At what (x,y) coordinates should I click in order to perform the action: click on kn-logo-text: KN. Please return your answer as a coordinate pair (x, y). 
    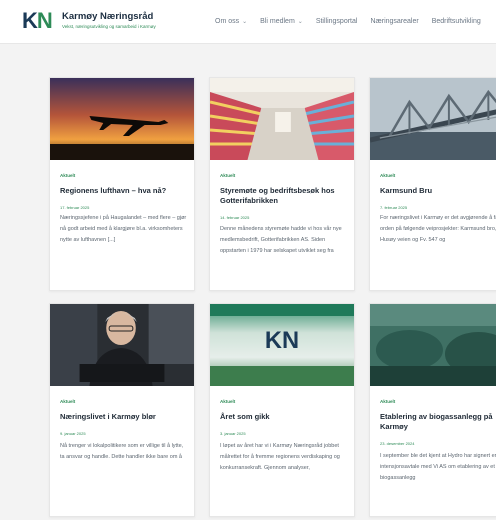
    Looking at the image, I should click on (282, 340).